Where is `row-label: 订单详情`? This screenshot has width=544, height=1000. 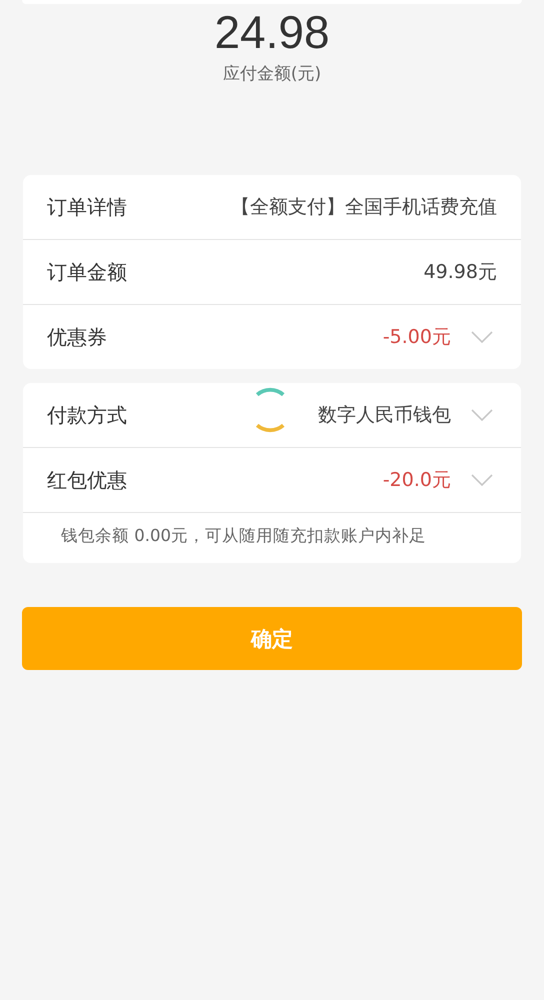 row-label: 订单详情 is located at coordinates (87, 207).